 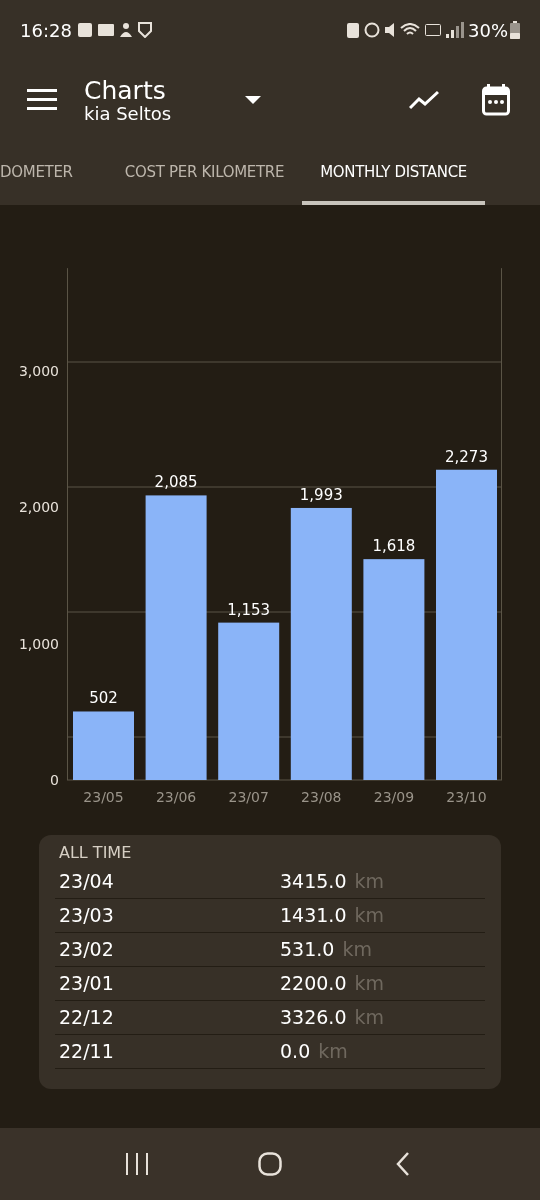 I want to click on month-cell-text: 23/01, so click(x=87, y=984).